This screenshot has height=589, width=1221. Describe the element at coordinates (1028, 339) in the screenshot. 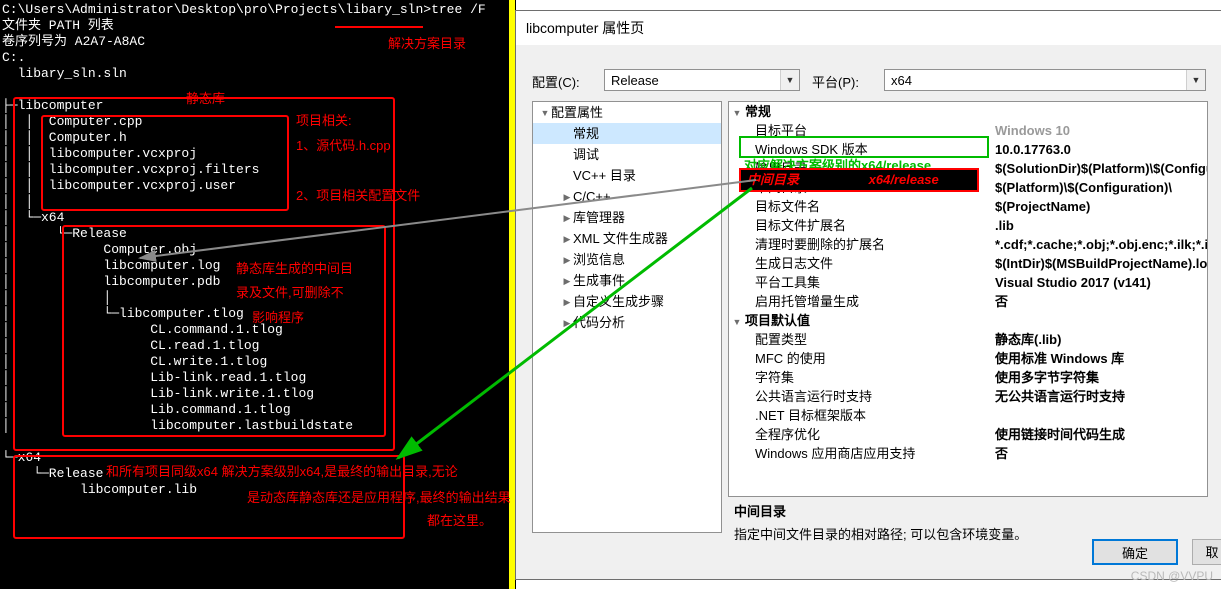

I see `grid-row-value: 静态库(.lib)` at that location.